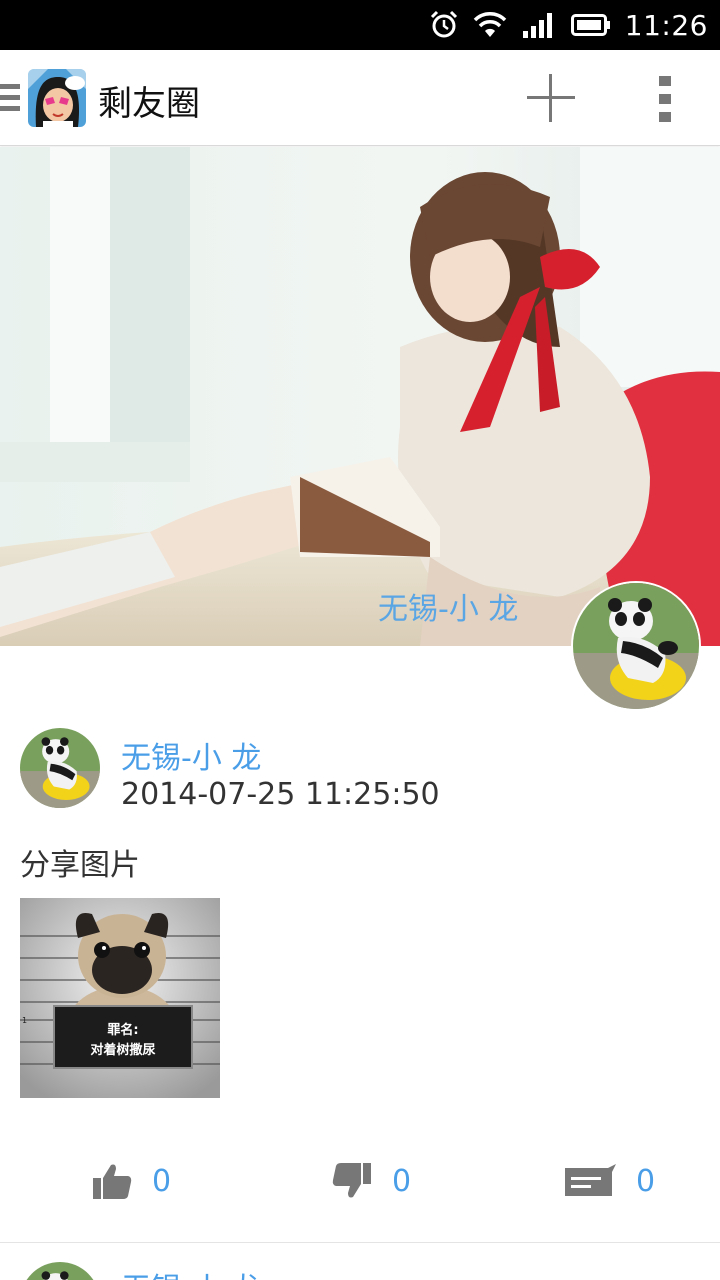  Describe the element at coordinates (590, 1180) in the screenshot. I see `comment-icon` at that location.